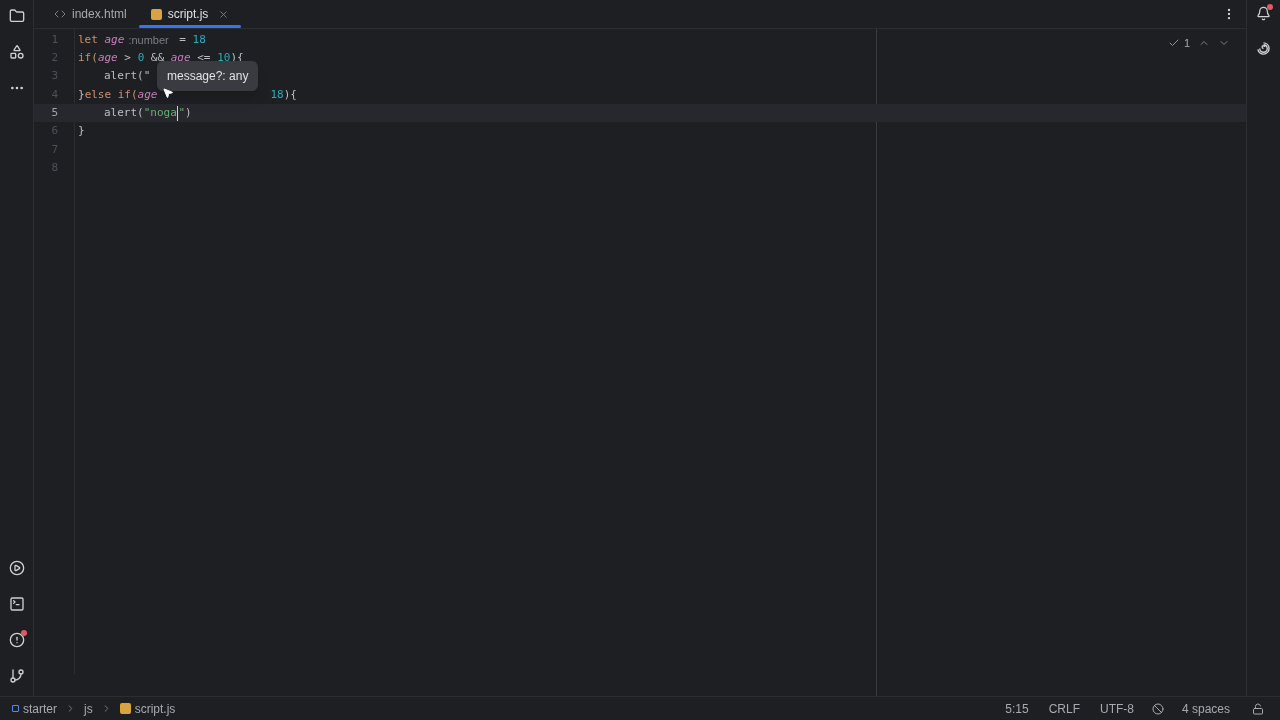 The width and height of the screenshot is (1280, 720). What do you see at coordinates (208, 75) in the screenshot?
I see `parameter-tooltip: message?: any` at bounding box center [208, 75].